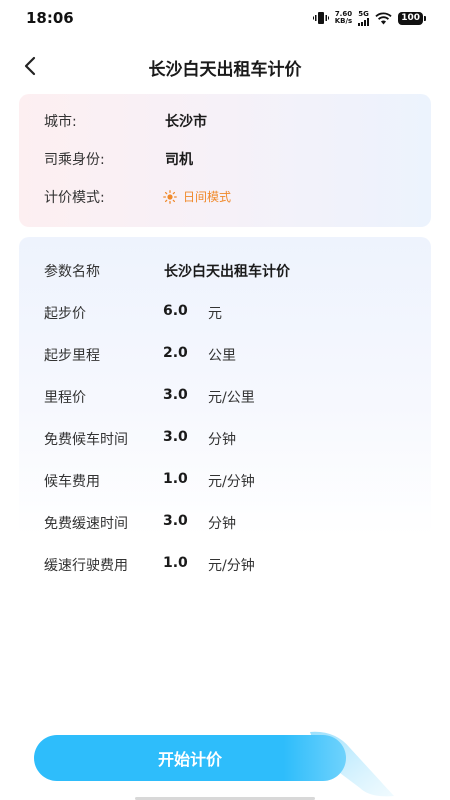 The image size is (450, 800). Describe the element at coordinates (50, 18) in the screenshot. I see `status-time: 18:06` at that location.